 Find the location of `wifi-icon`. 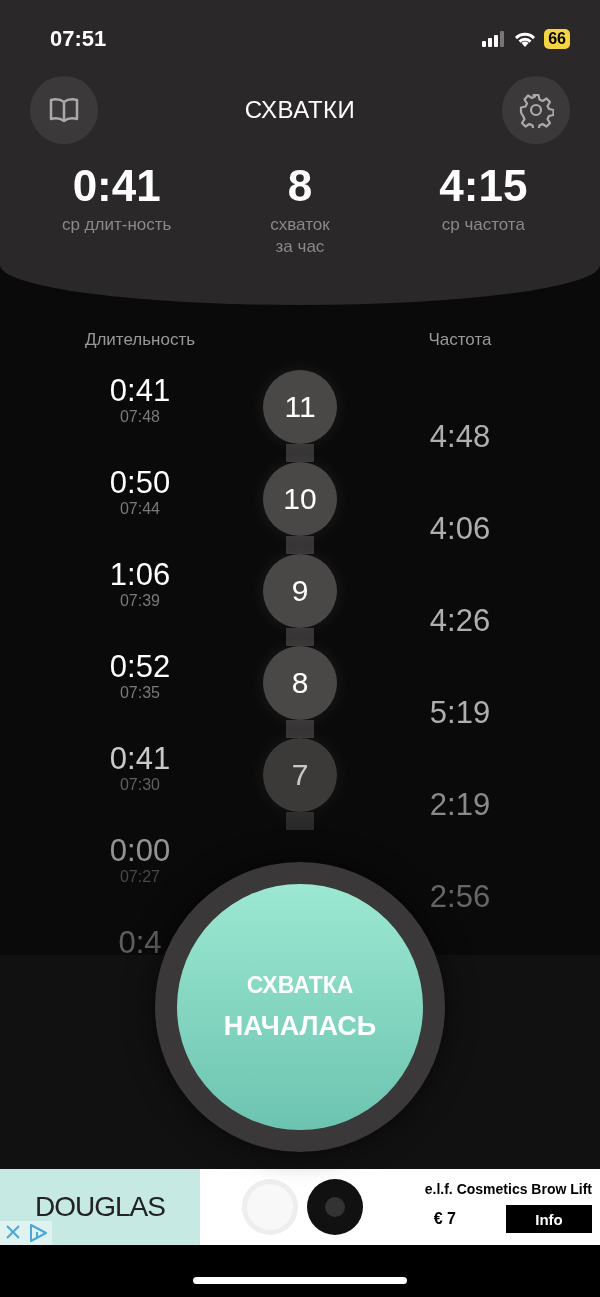

wifi-icon is located at coordinates (525, 39).